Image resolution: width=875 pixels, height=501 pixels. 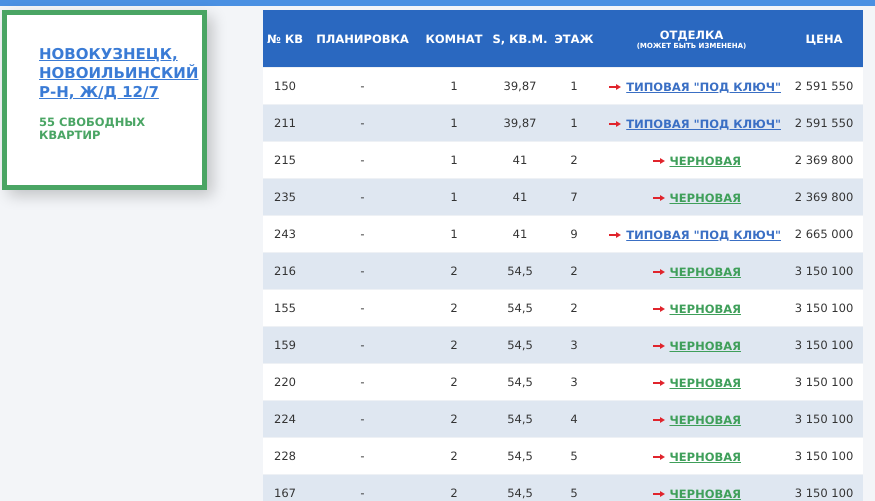 I want to click on table-cell: 220, so click(x=285, y=382).